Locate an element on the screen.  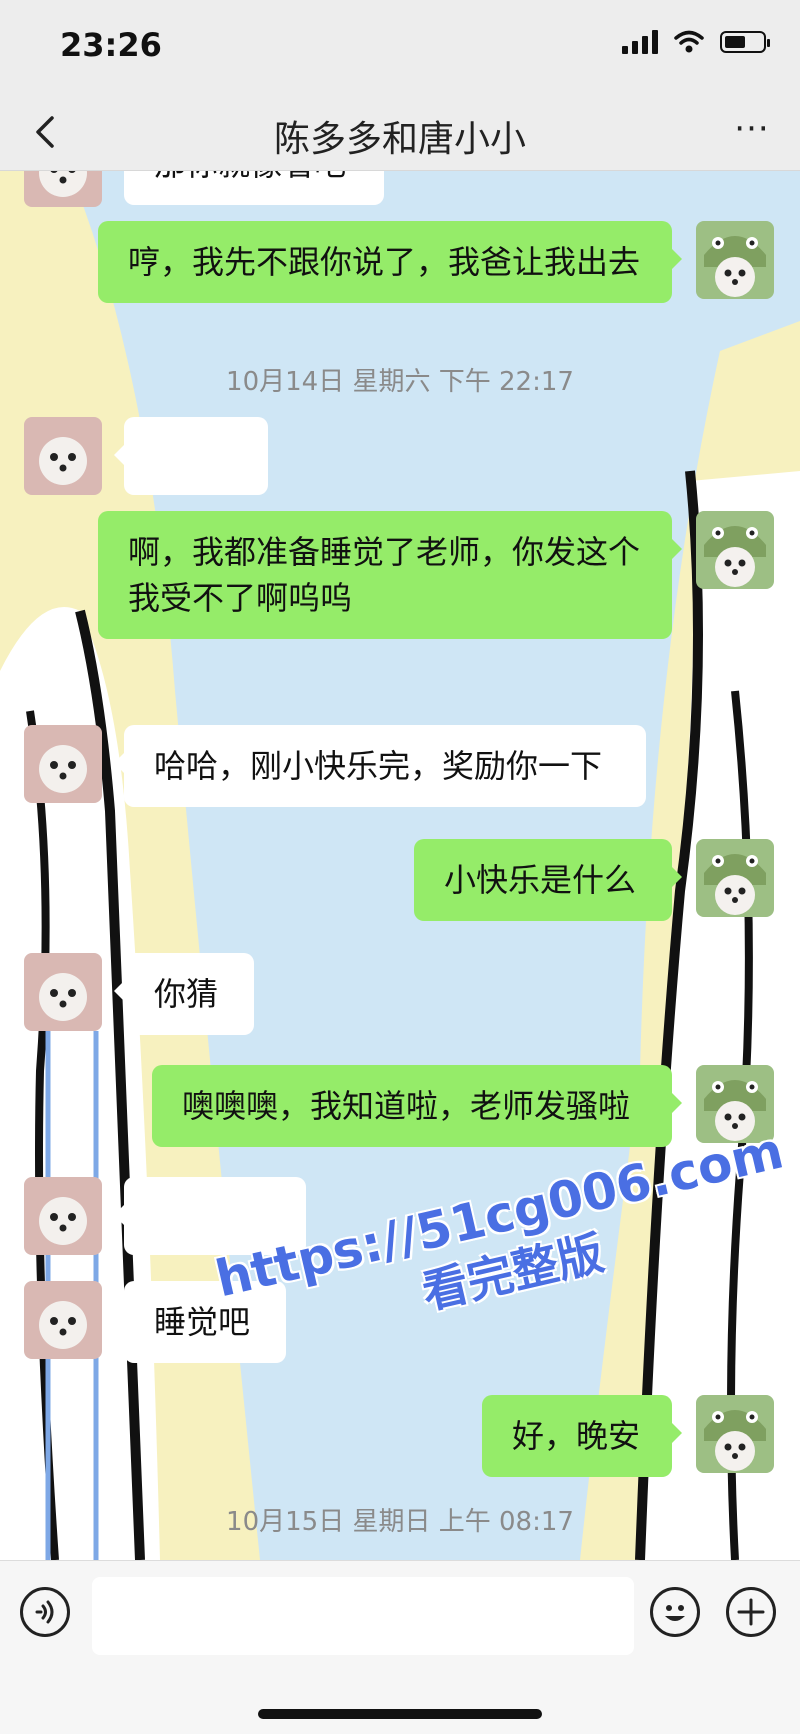
timestamp: 10月15日 星期日 上午 08:17 is located at coordinates (400, 1522).